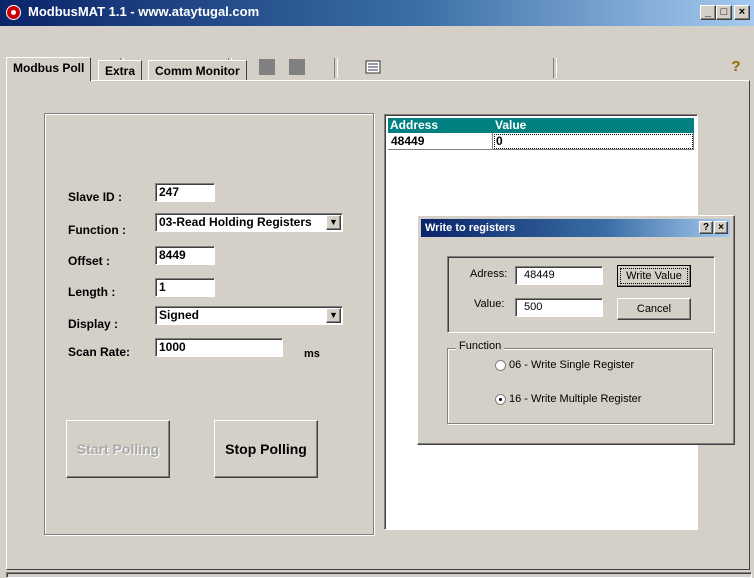 The height and width of the screenshot is (578, 754). Describe the element at coordinates (373, 67) in the screenshot. I see `list-icon` at that location.